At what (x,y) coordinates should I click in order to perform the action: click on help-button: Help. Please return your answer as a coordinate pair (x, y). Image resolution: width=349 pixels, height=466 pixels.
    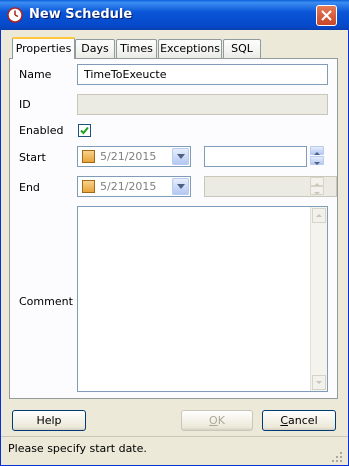
    Looking at the image, I should click on (49, 420).